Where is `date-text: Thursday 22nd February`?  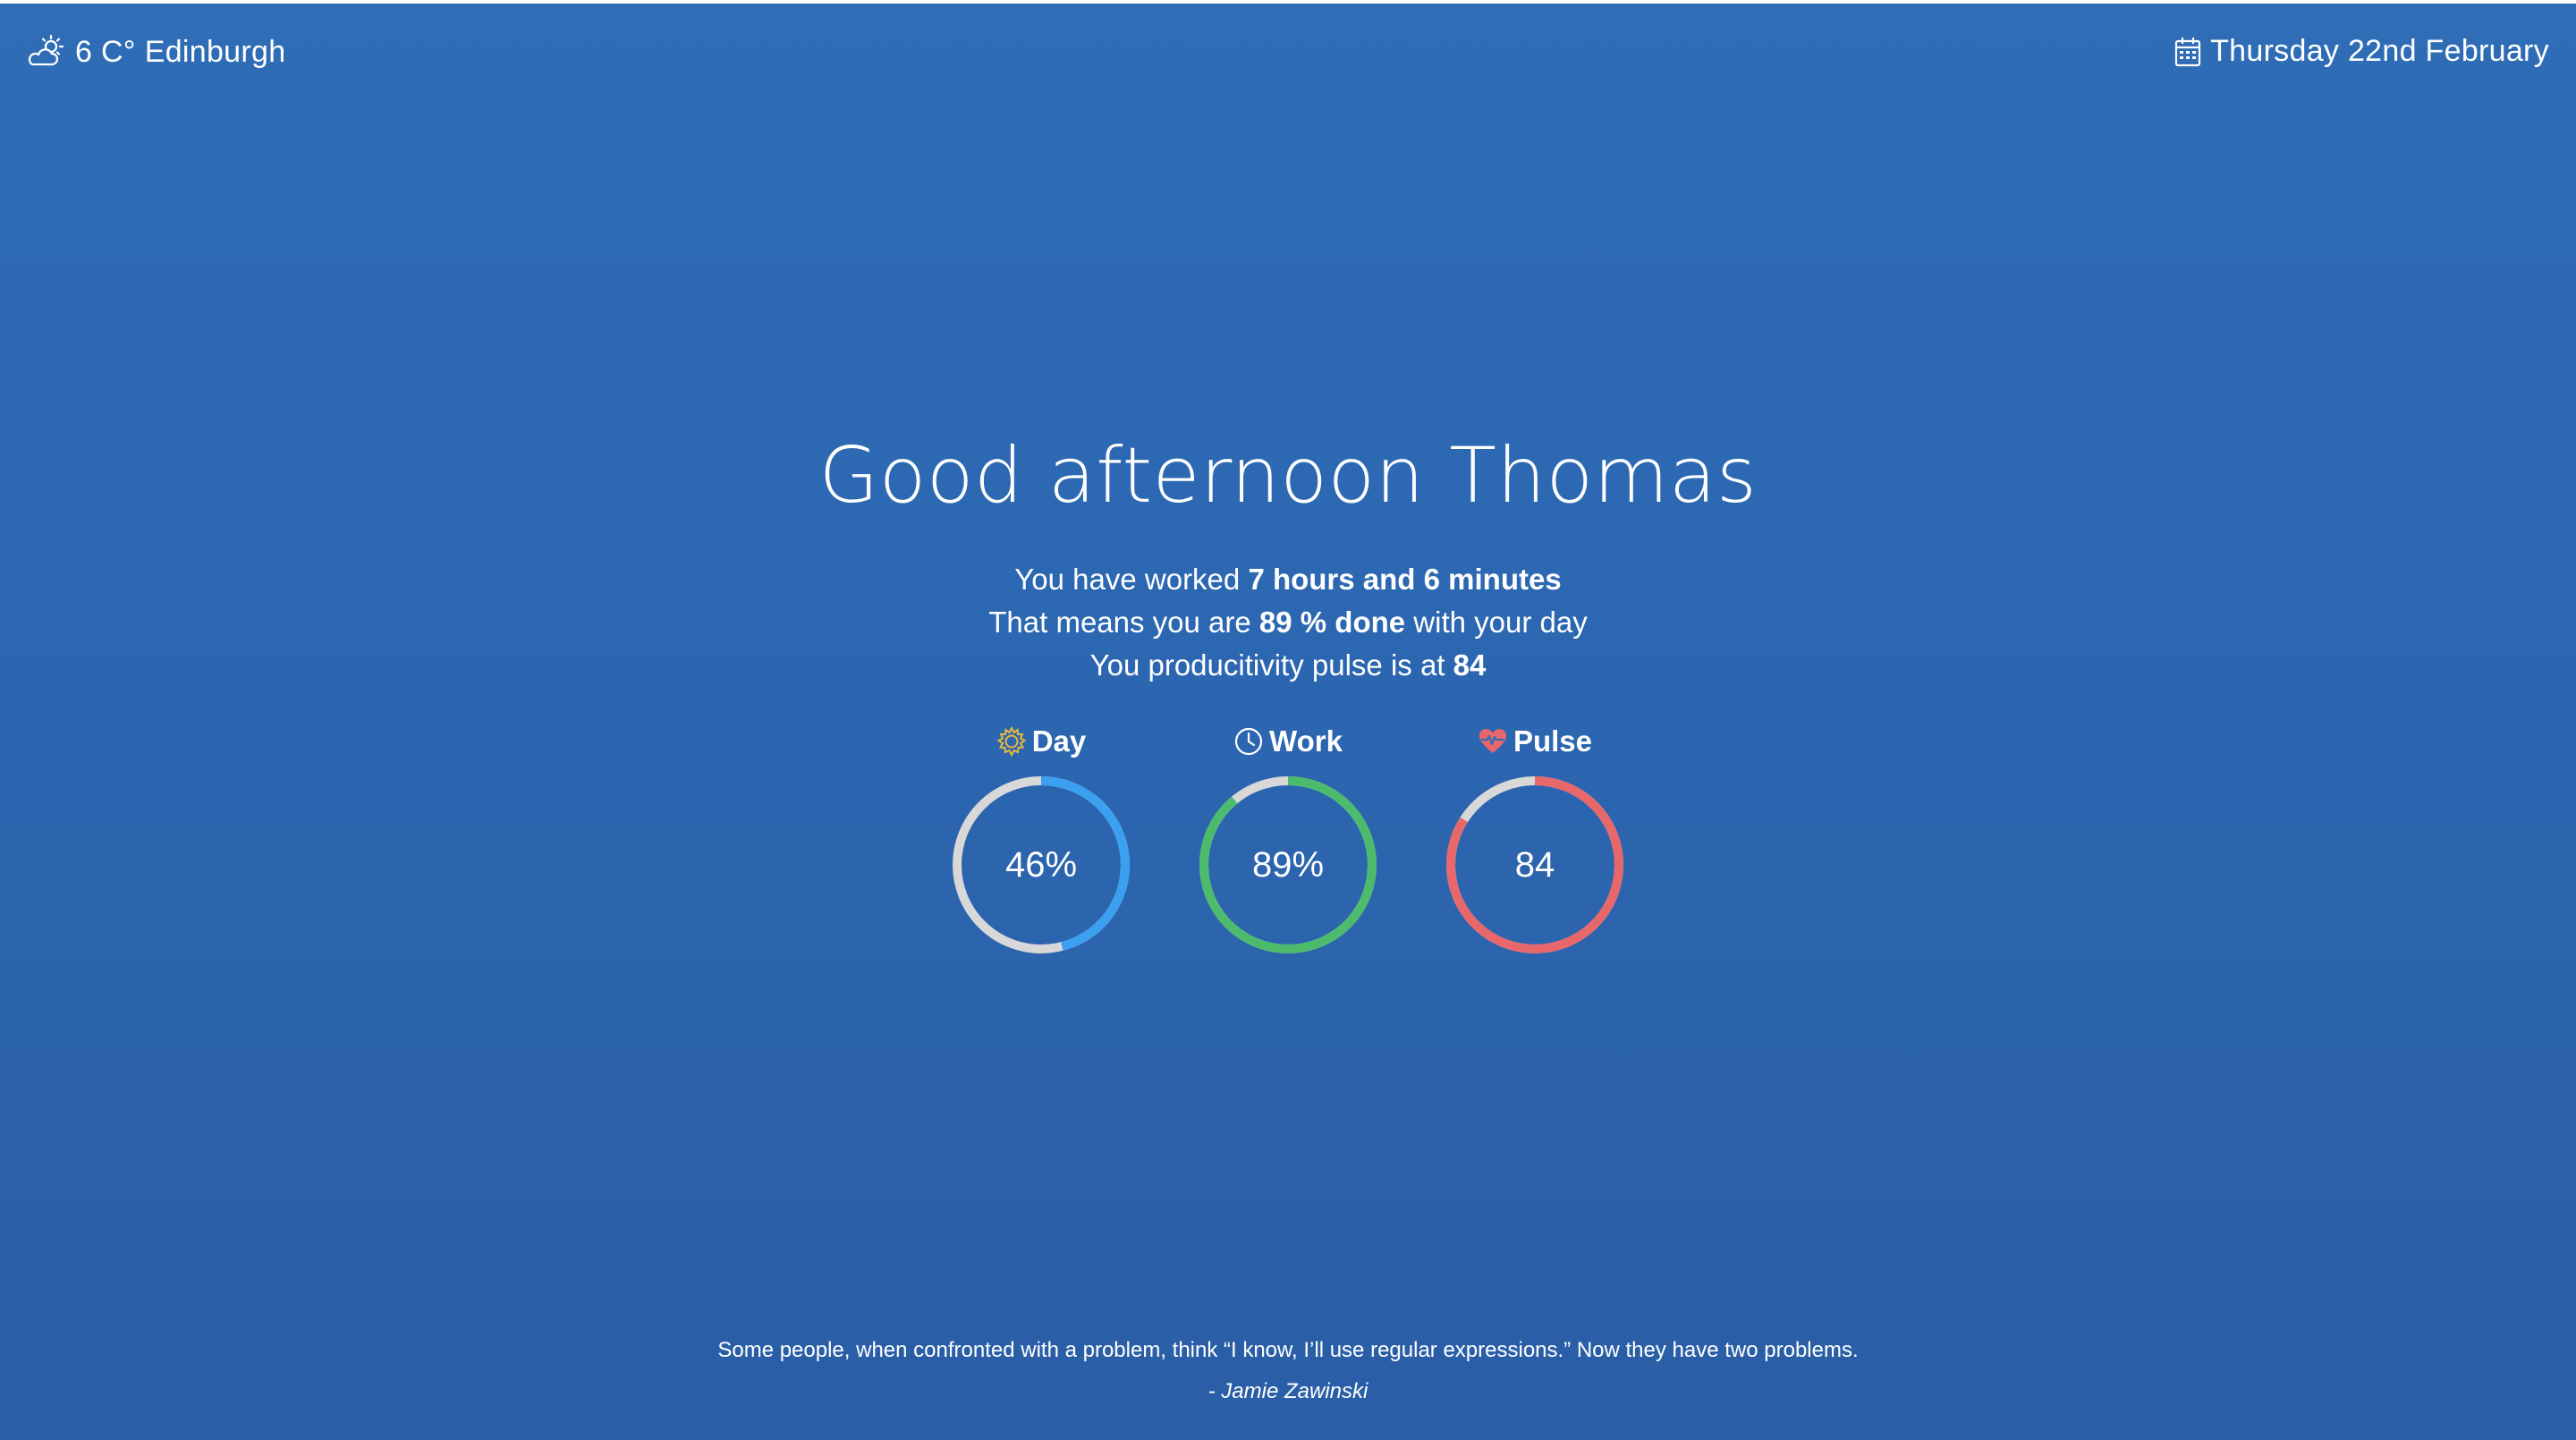
date-text: Thursday 22nd February is located at coordinates (2379, 51).